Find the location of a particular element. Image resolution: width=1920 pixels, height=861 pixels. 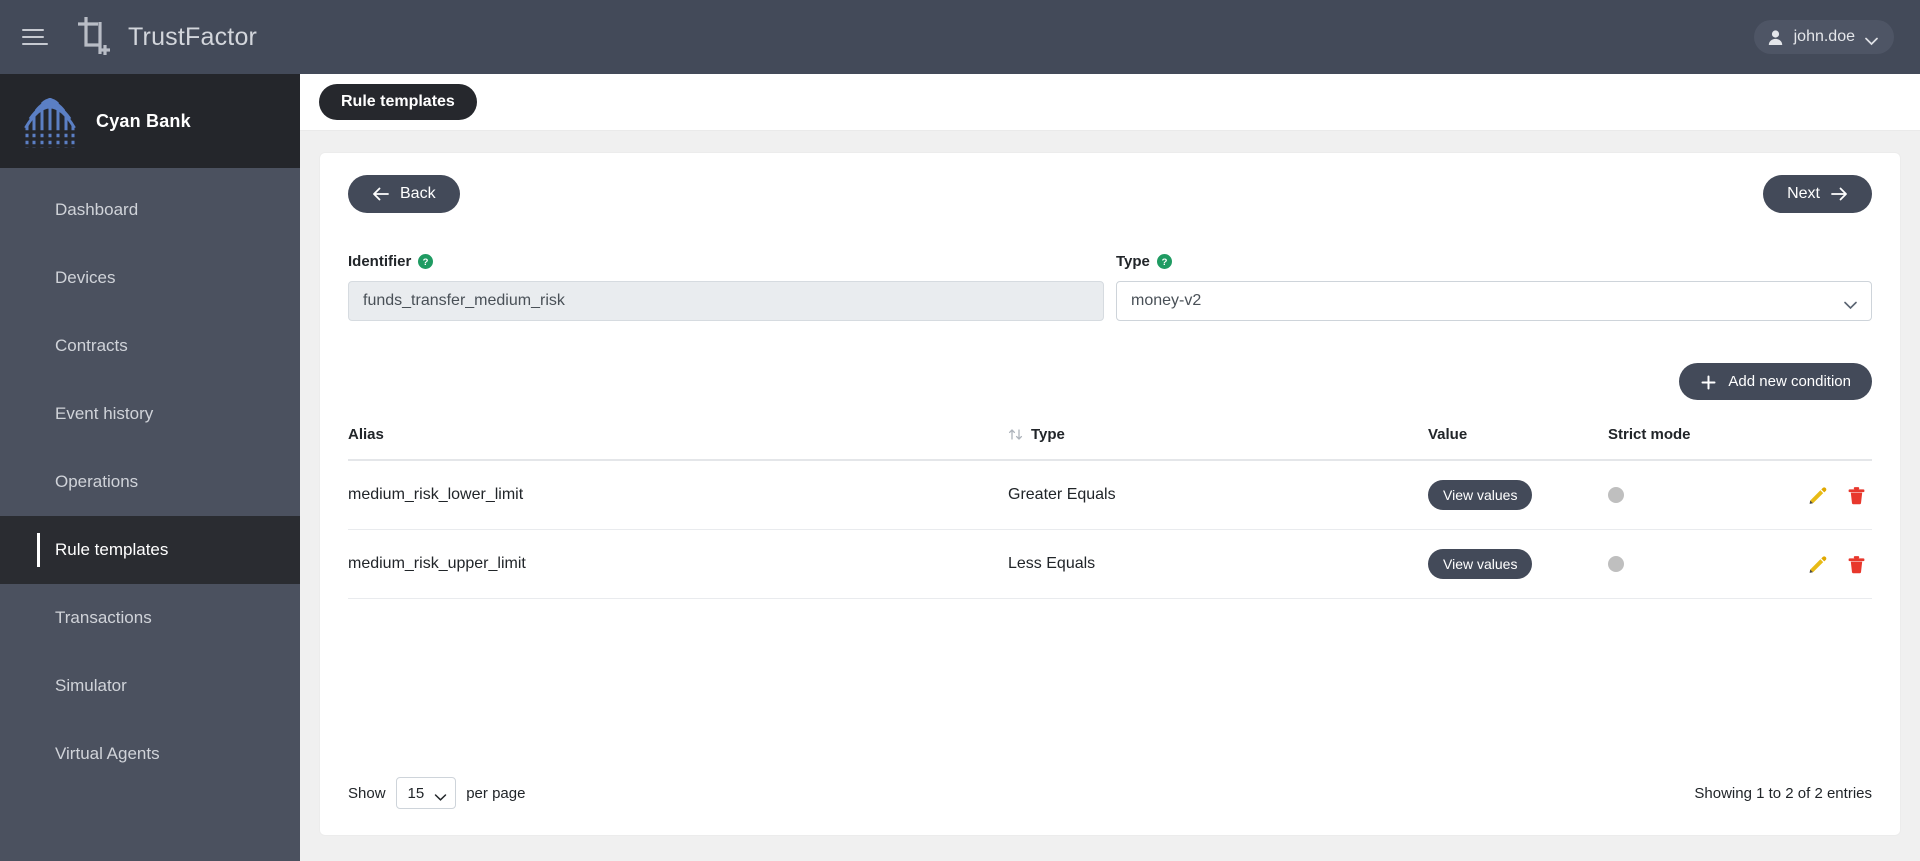

sort-updown-icon is located at coordinates (1015, 434).